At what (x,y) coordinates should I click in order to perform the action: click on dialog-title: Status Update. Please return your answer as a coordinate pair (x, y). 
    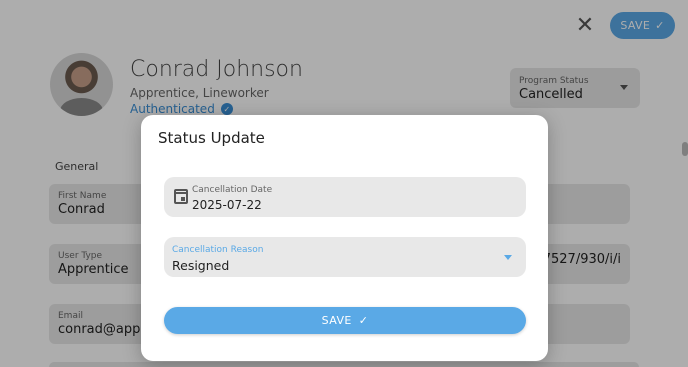
    Looking at the image, I should click on (211, 138).